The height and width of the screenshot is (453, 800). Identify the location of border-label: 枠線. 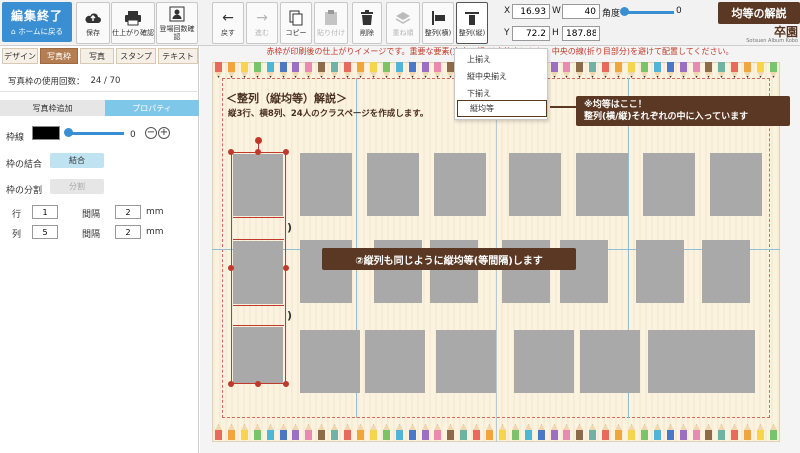
(15, 138).